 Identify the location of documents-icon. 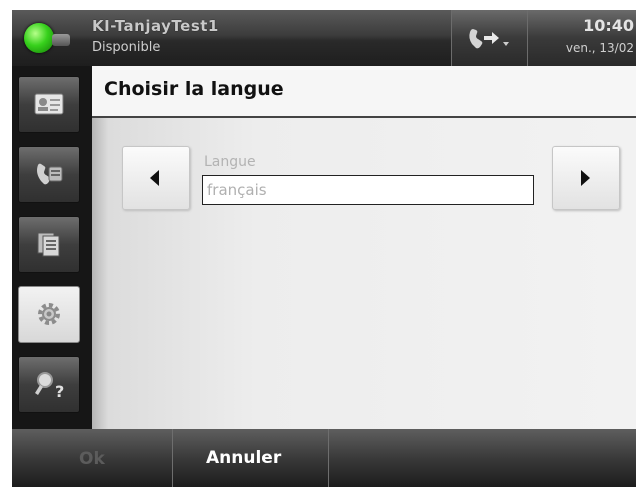
(48, 244).